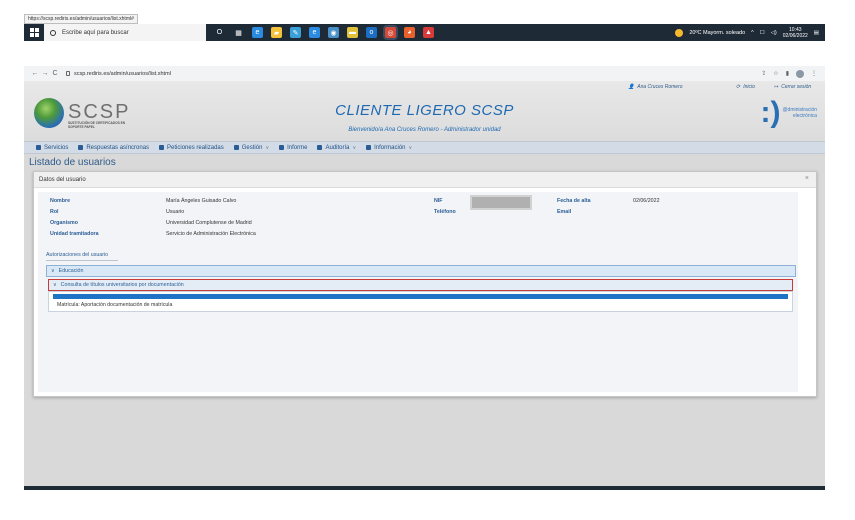  Describe the element at coordinates (646, 201) in the screenshot. I see `fecha-alta-value: 02/06/2022` at that location.